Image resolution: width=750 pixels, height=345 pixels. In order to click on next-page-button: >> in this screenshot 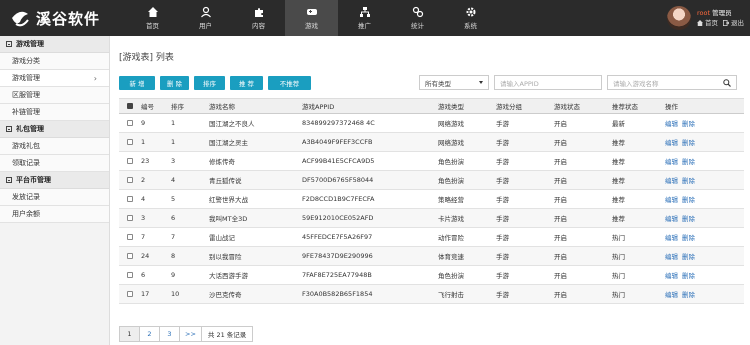, I will do `click(190, 334)`.